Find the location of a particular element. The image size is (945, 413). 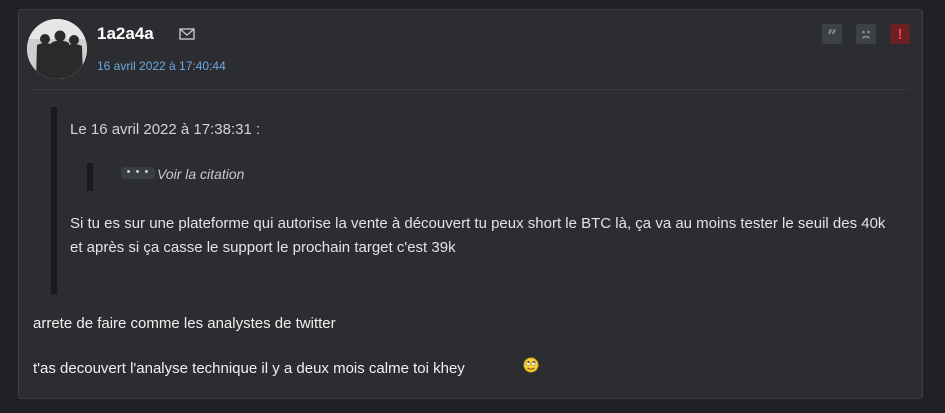

alert-icon: ! is located at coordinates (900, 34).